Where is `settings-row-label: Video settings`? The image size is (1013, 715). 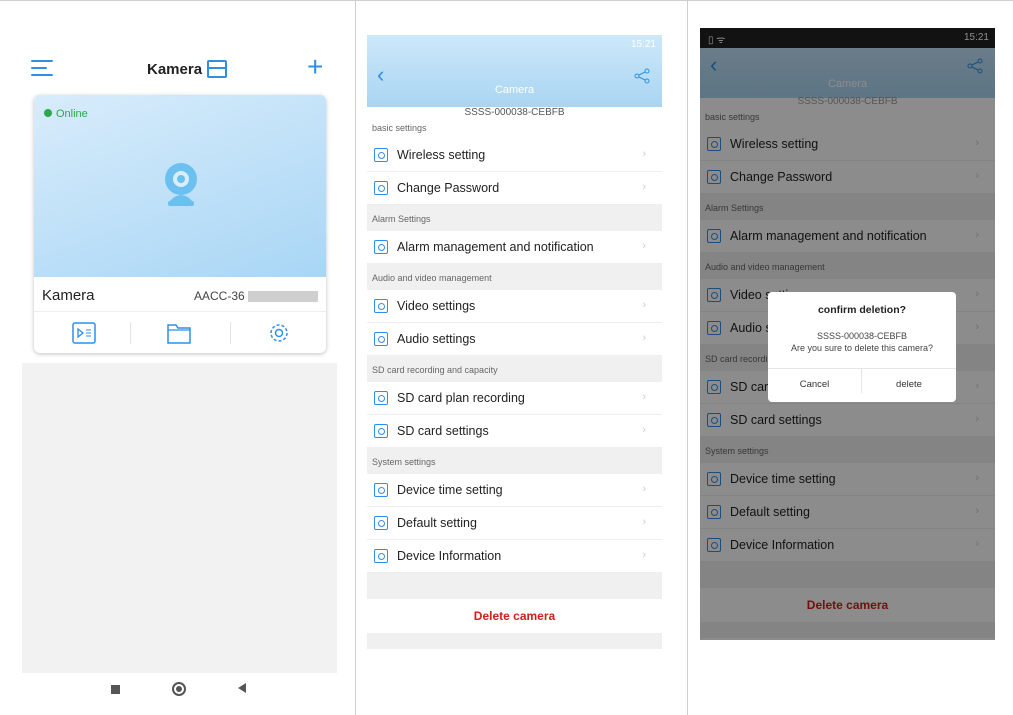 settings-row-label: Video settings is located at coordinates (436, 306).